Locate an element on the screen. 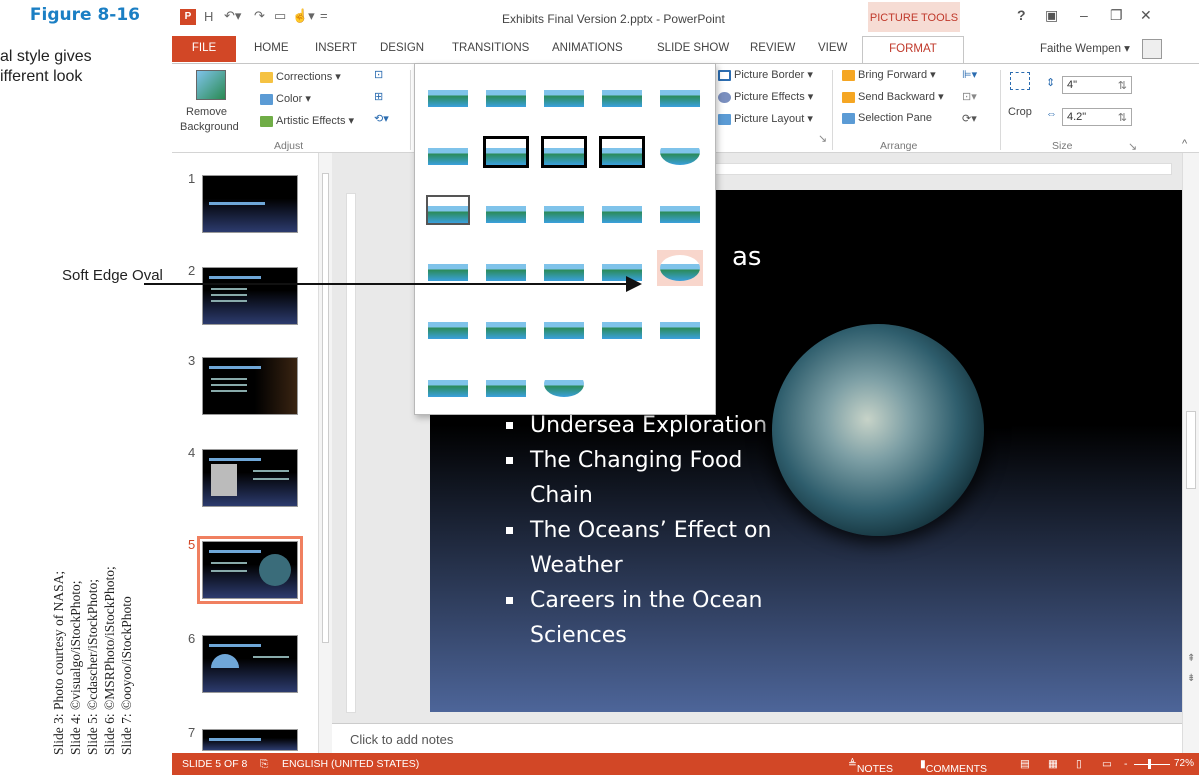 This screenshot has height=775, width=1199. tab-view: VIEW is located at coordinates (832, 48).